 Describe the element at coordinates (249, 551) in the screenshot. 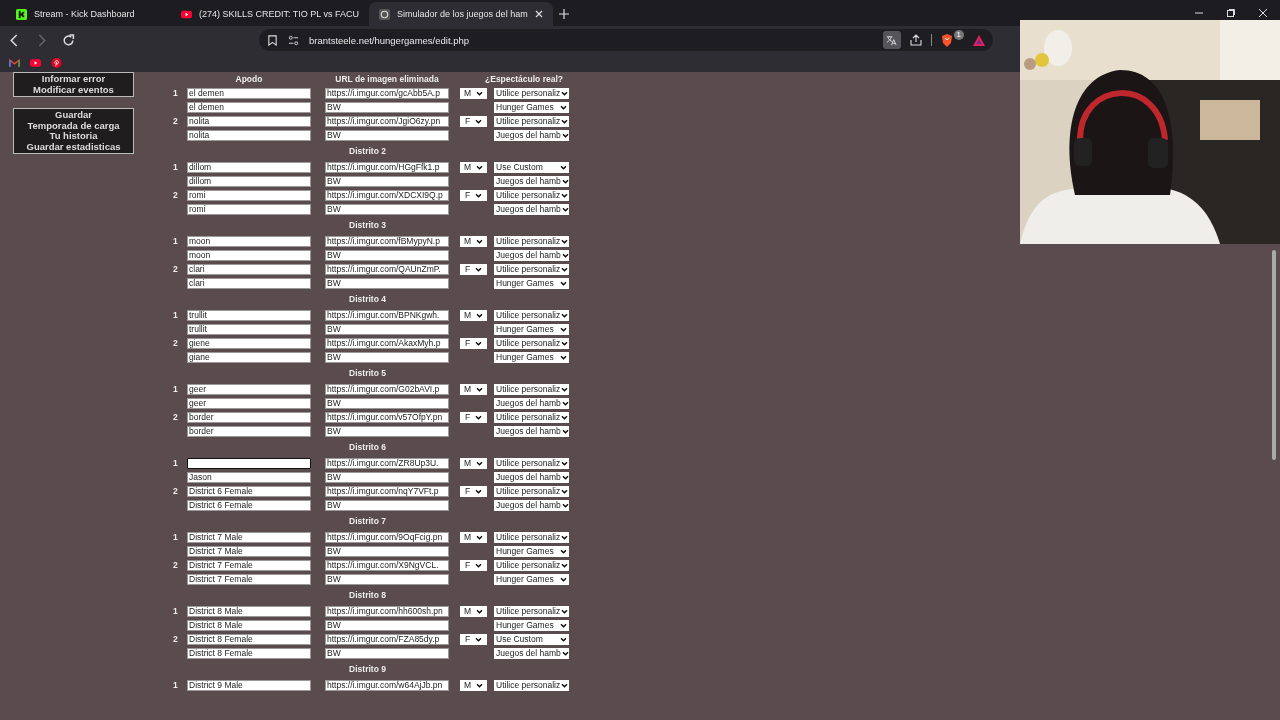

I see `nickname-field: District 7 Male` at that location.